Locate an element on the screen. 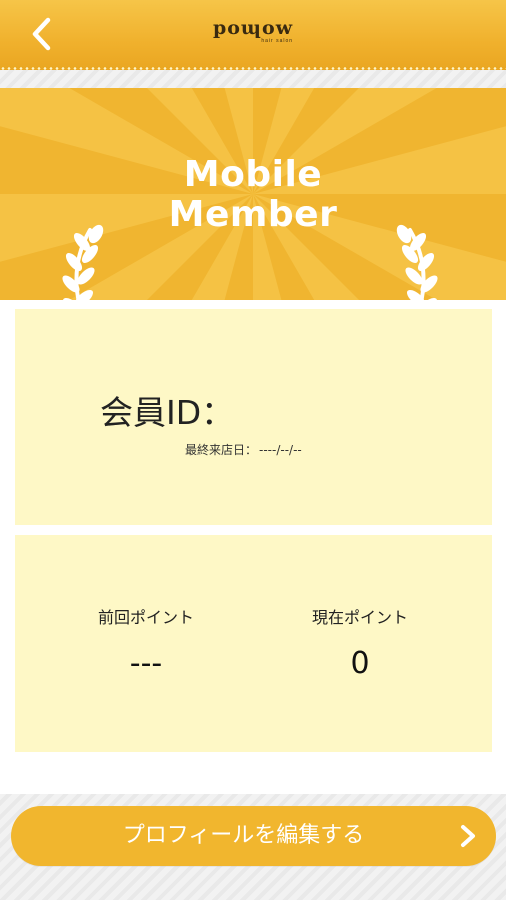 The height and width of the screenshot is (900, 506). chevron-right-icon is located at coordinates (468, 836).